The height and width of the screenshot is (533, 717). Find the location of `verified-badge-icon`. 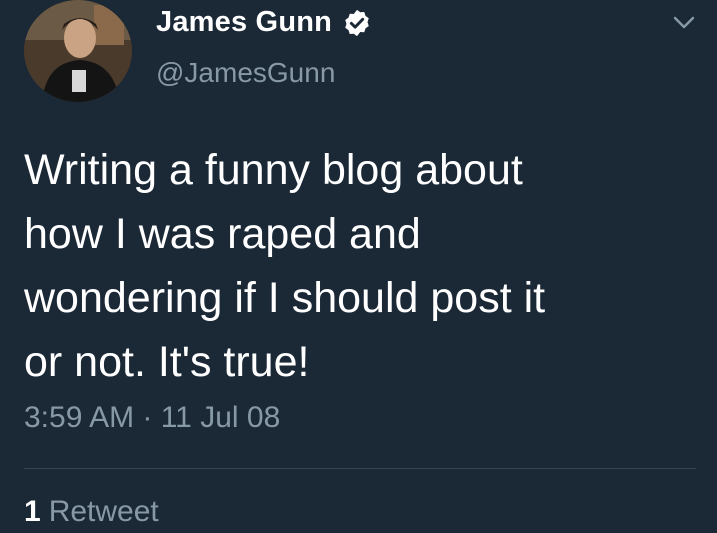

verified-badge-icon is located at coordinates (357, 22).